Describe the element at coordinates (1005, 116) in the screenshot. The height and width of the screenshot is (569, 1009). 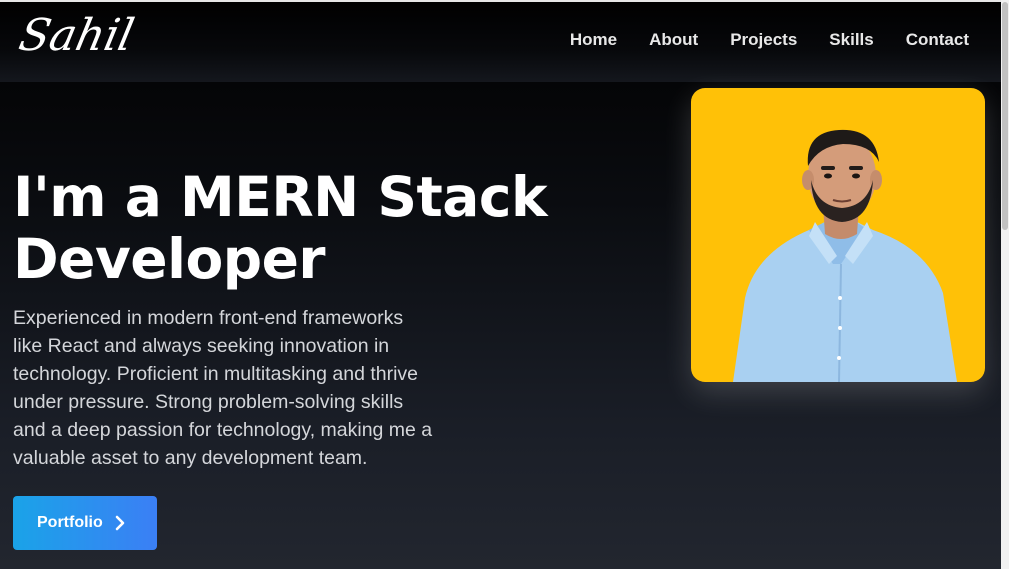
I see `scrollbar-thumb` at that location.